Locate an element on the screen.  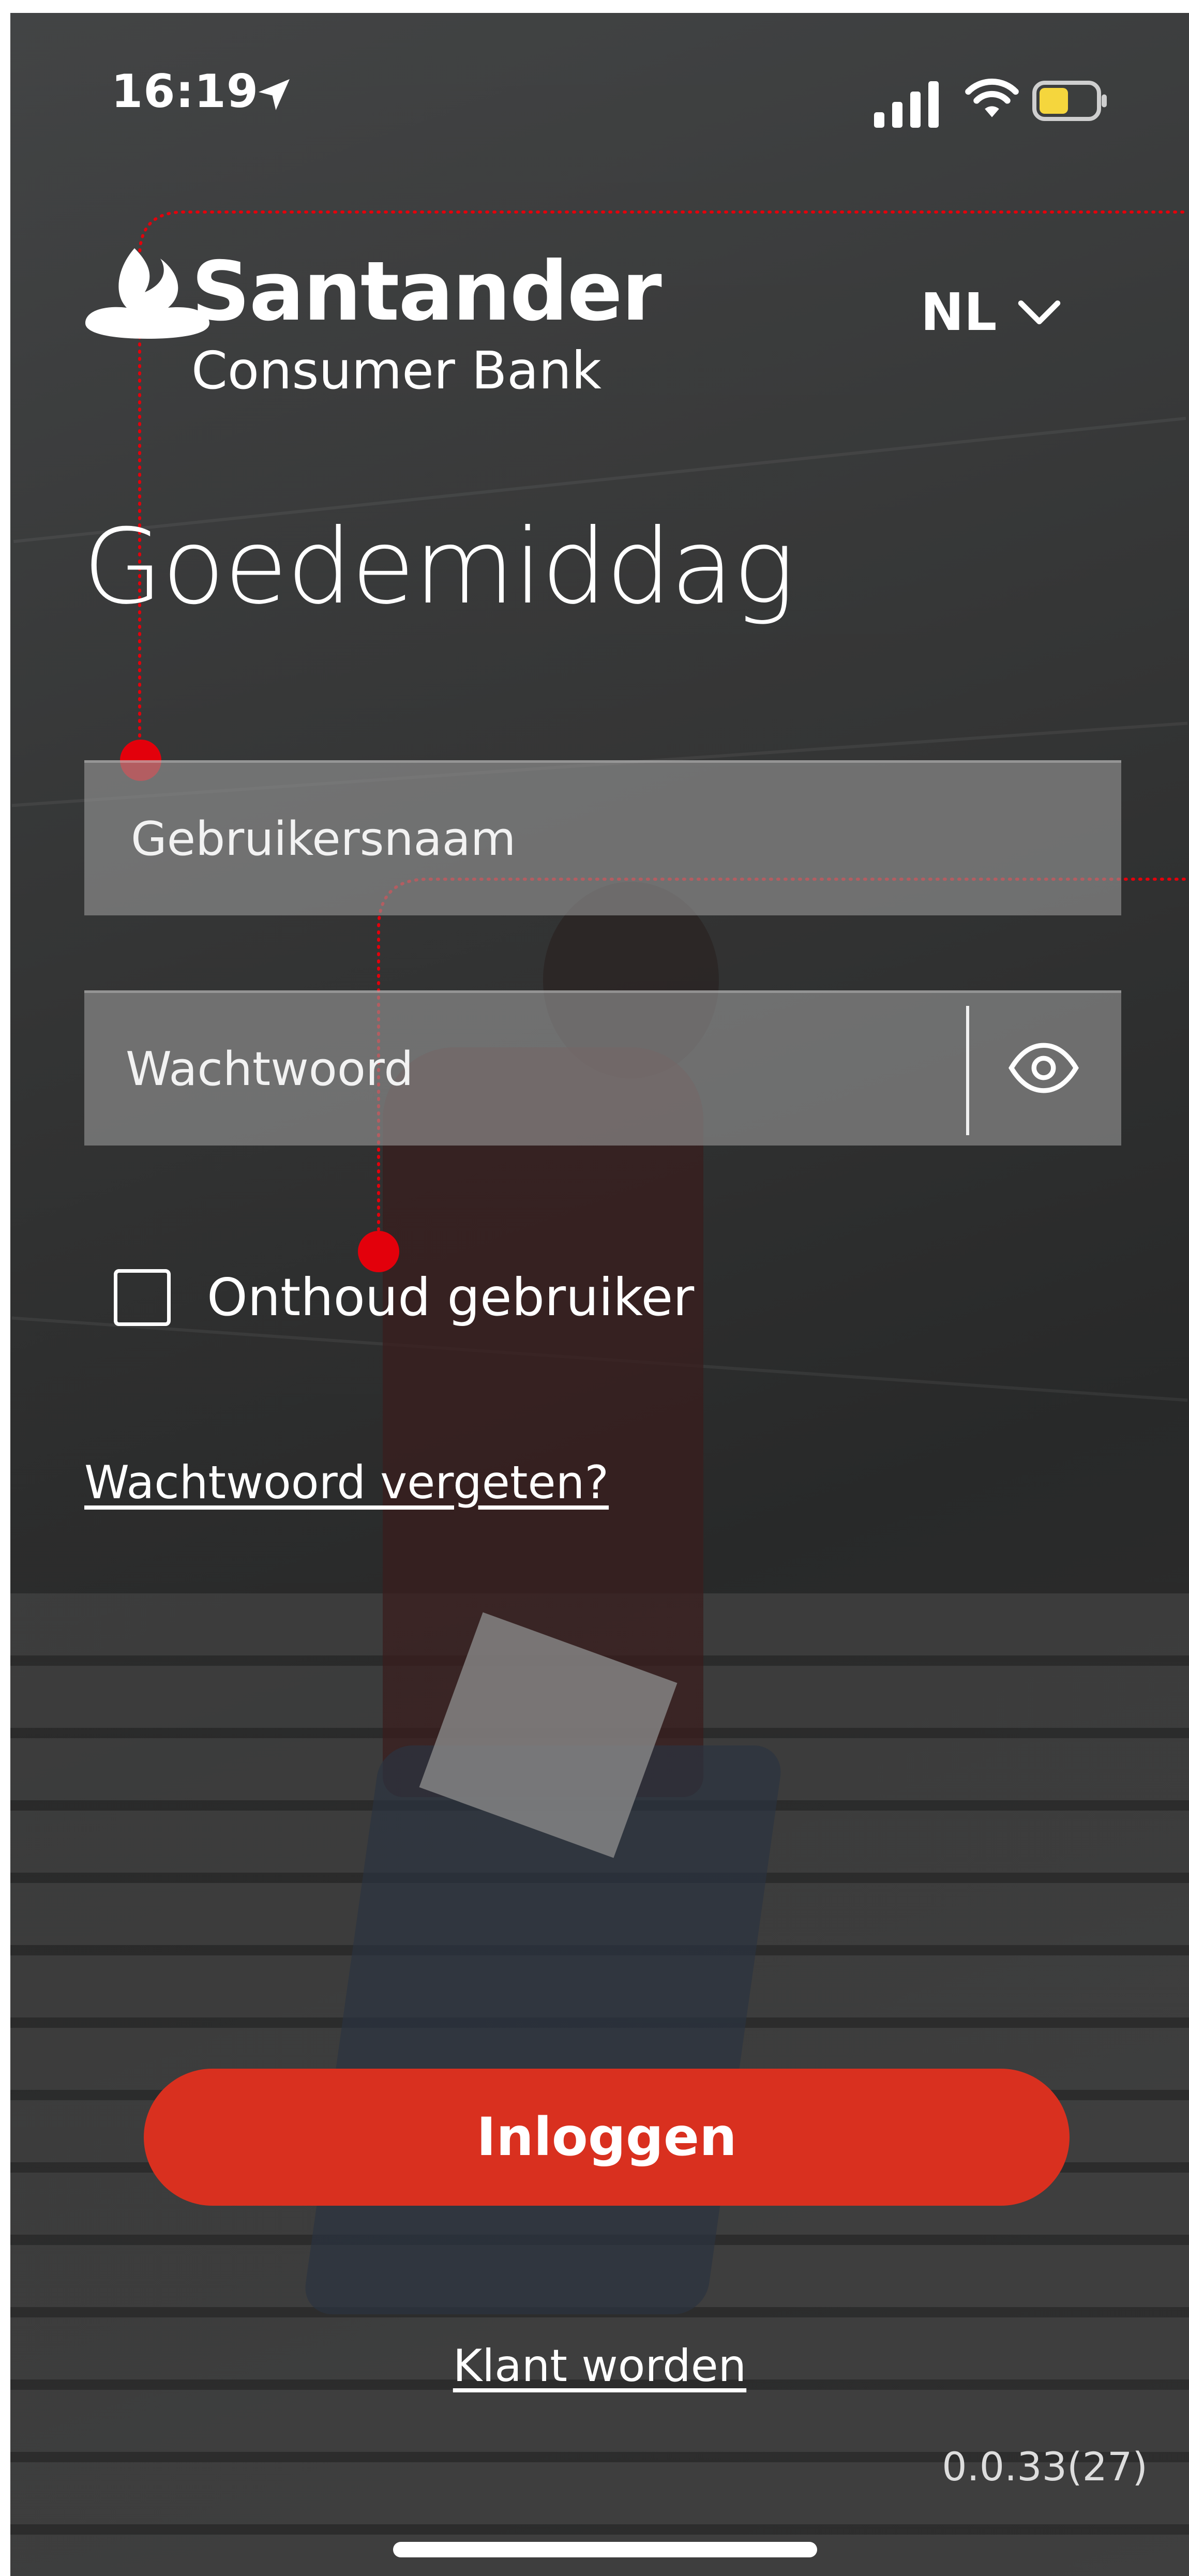
language-selector: NL is located at coordinates (991, 312).